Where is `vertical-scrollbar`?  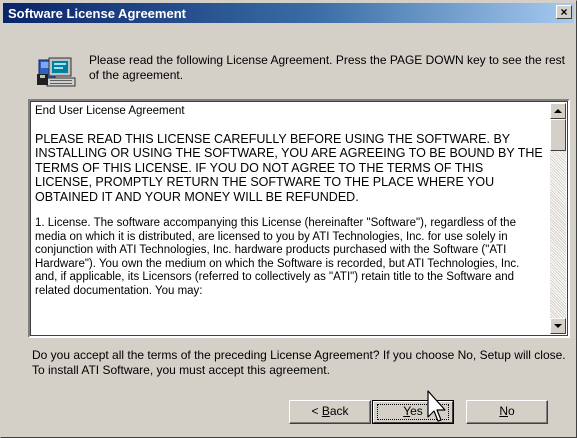
vertical-scrollbar is located at coordinates (558, 218).